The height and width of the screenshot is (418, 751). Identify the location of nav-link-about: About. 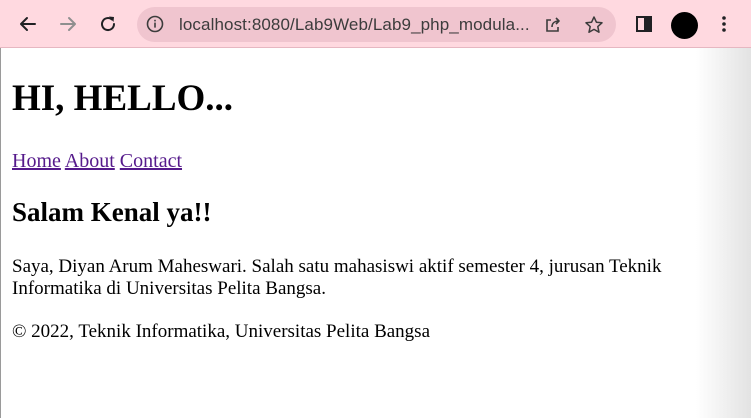
(90, 161).